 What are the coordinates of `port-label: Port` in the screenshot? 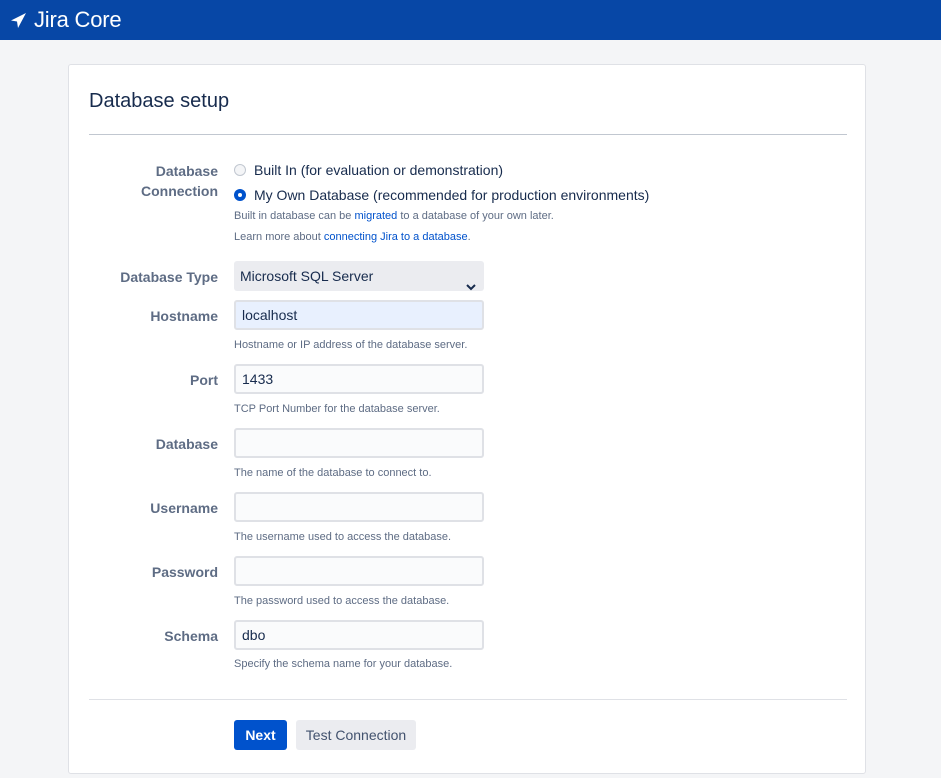 It's located at (204, 380).